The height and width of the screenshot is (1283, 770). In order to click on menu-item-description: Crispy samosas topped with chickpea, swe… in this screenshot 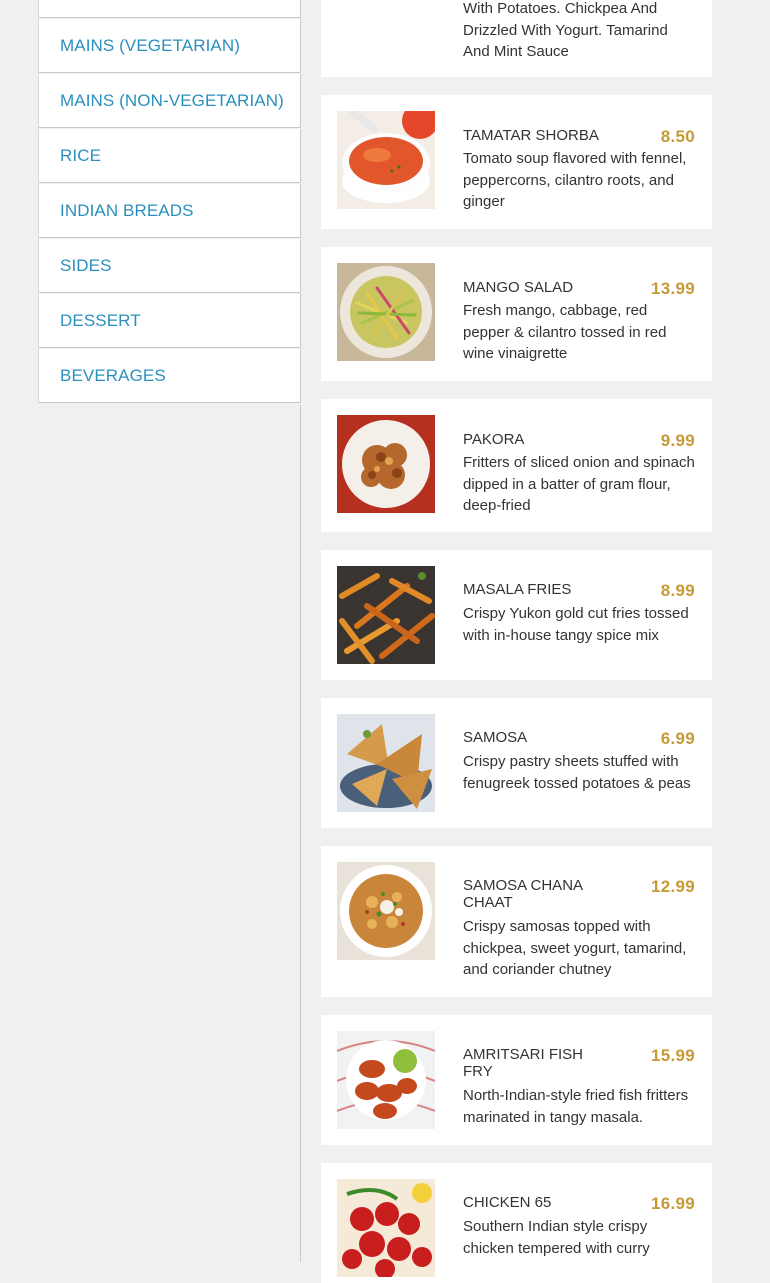, I will do `click(575, 948)`.